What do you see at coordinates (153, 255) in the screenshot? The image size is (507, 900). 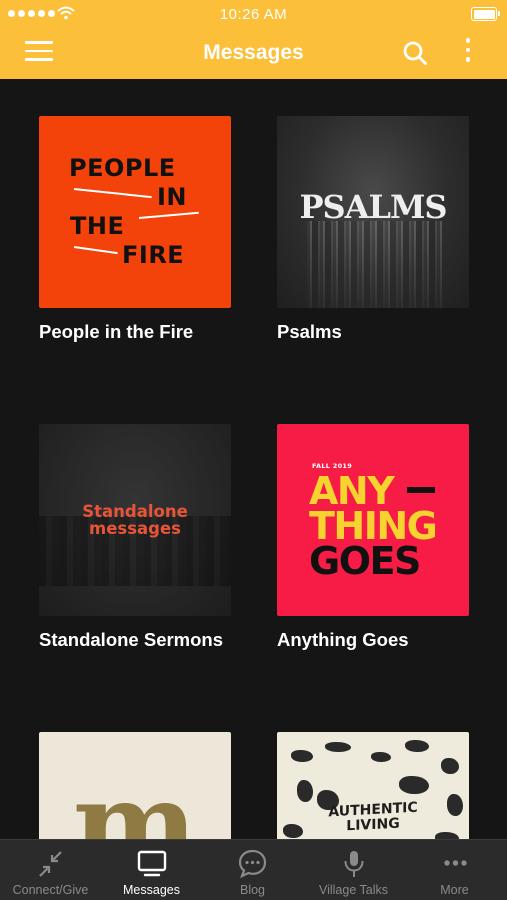 I see `artwork-text: FIRE` at bounding box center [153, 255].